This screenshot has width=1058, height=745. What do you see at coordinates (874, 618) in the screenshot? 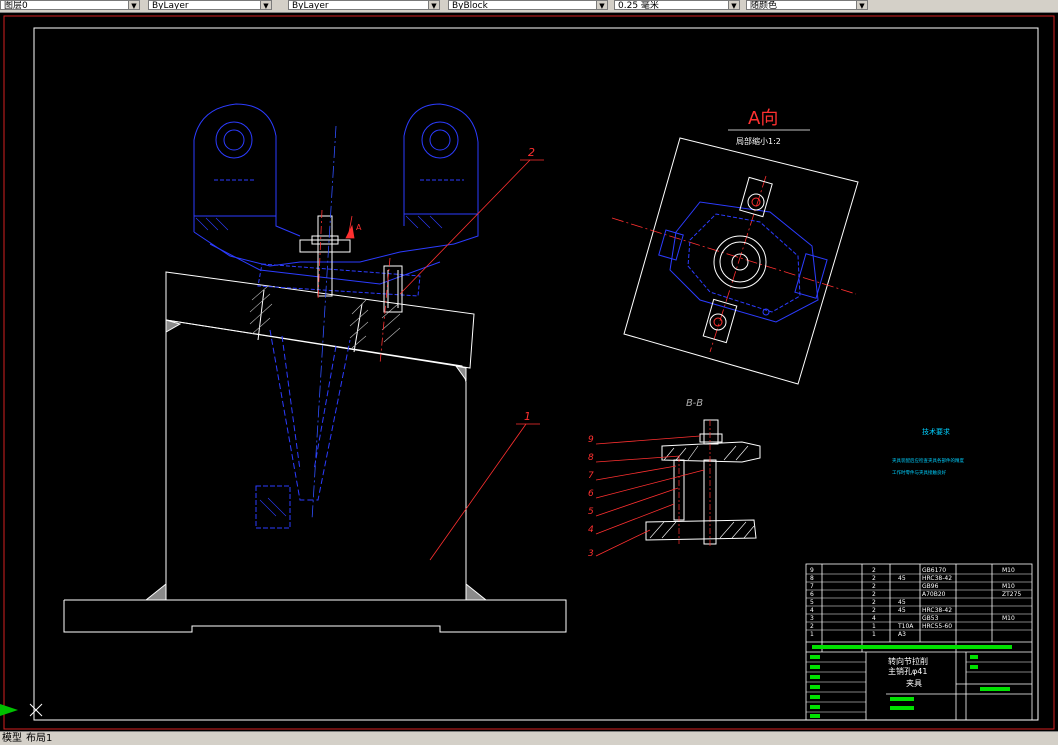
I see `bom-cell-qty: 4` at bounding box center [874, 618].